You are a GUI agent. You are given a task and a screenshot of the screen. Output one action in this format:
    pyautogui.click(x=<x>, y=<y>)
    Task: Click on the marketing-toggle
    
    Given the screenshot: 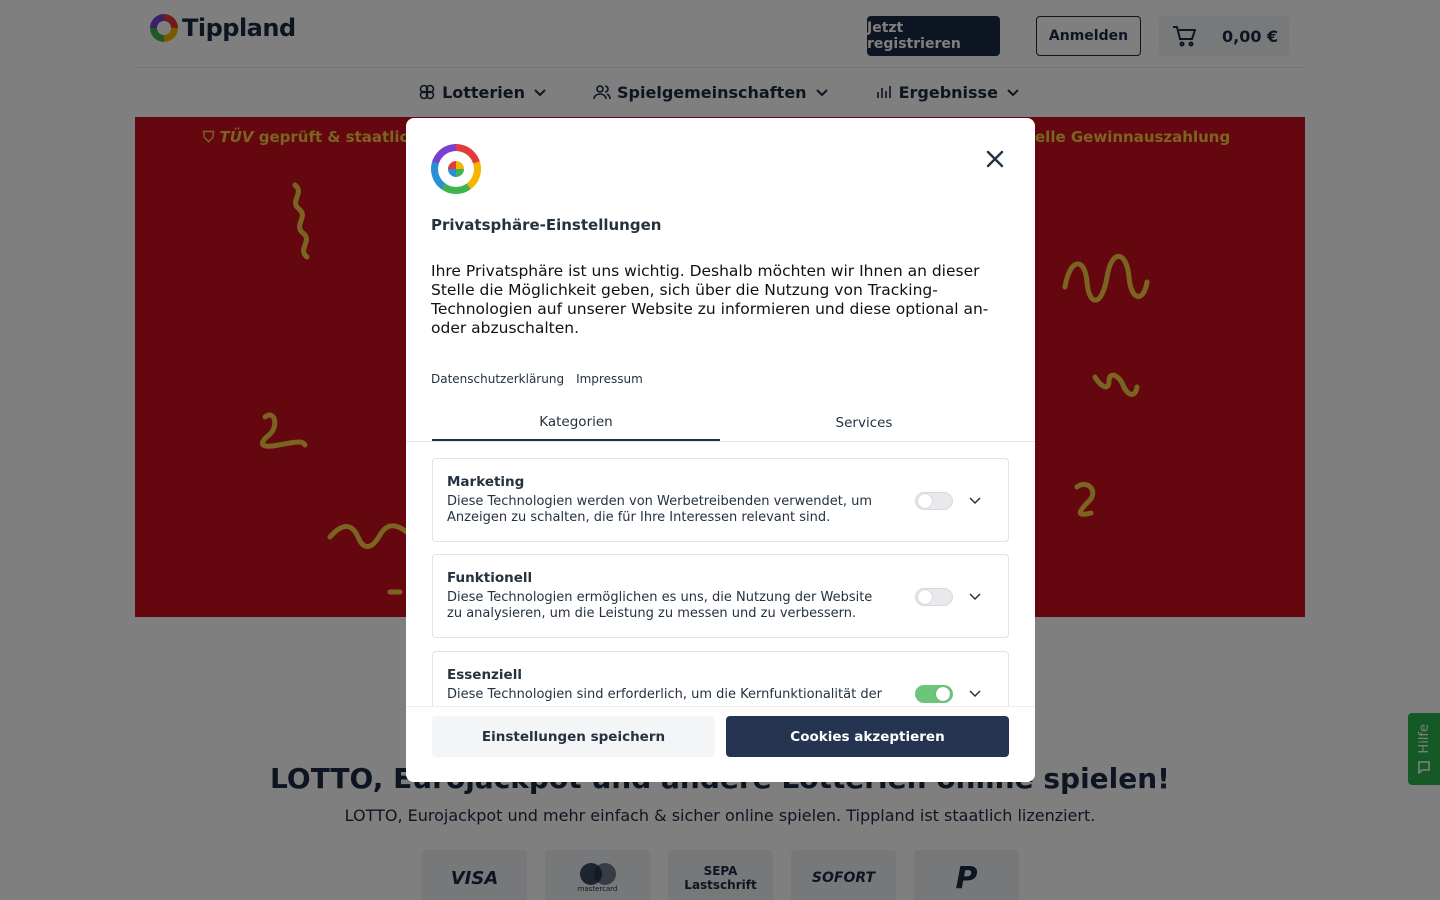 What is the action you would take?
    pyautogui.click(x=934, y=501)
    